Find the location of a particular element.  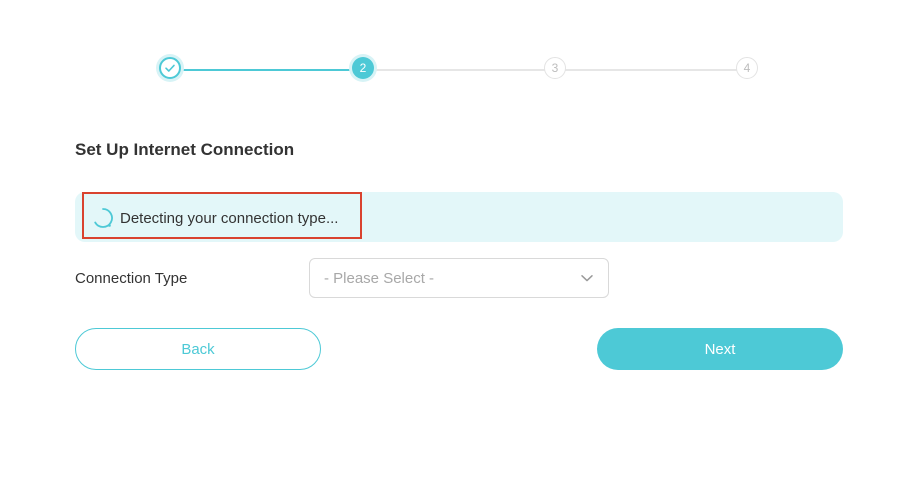

next-button: Next is located at coordinates (720, 349).